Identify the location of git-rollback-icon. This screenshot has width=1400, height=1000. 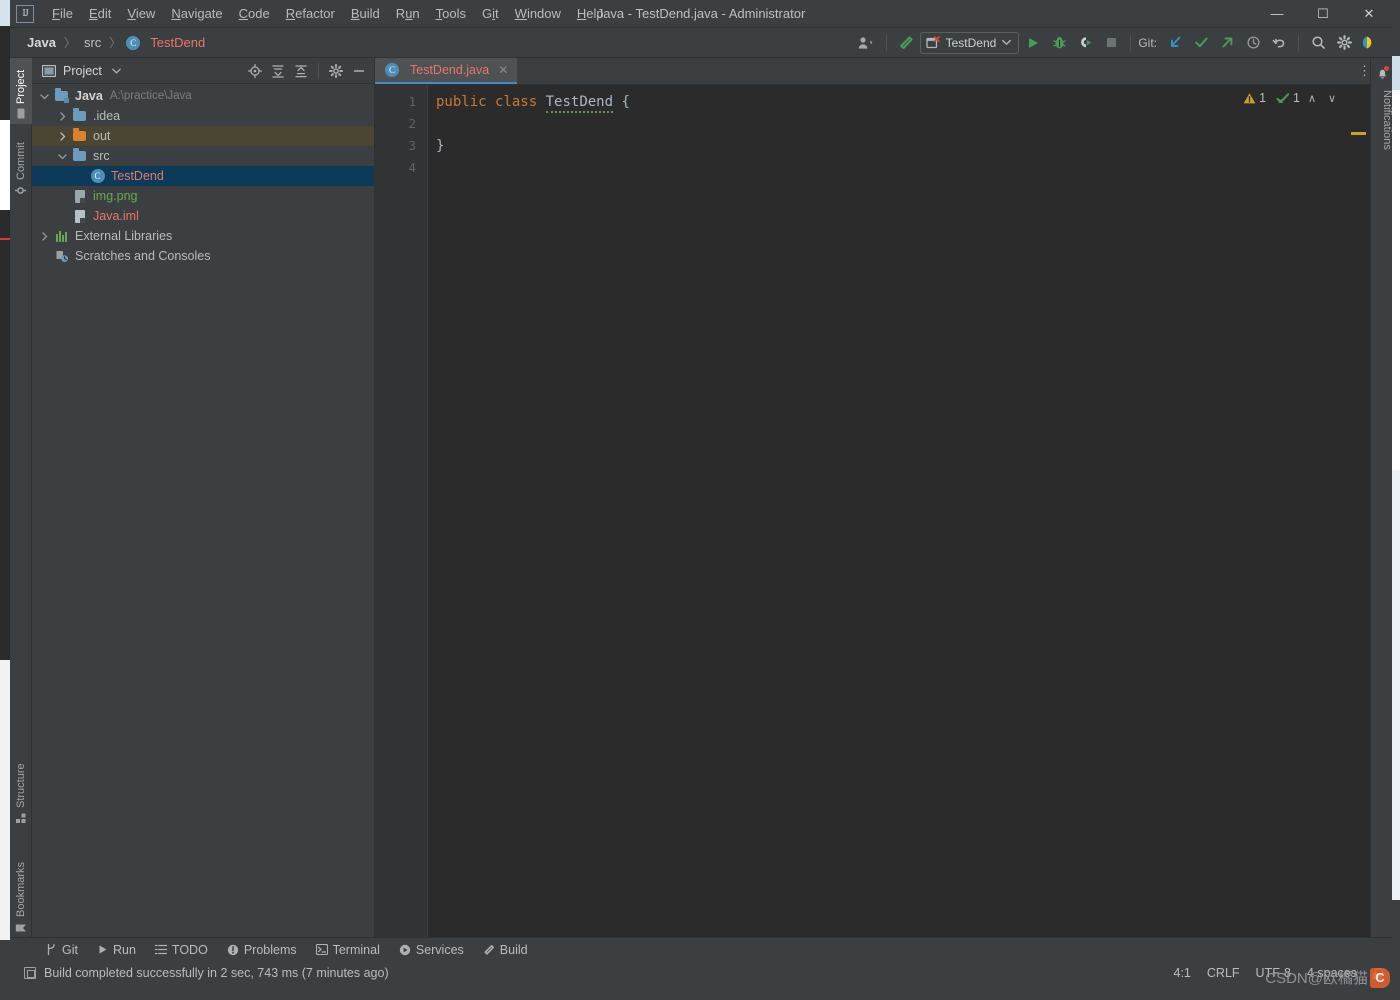
(1279, 43).